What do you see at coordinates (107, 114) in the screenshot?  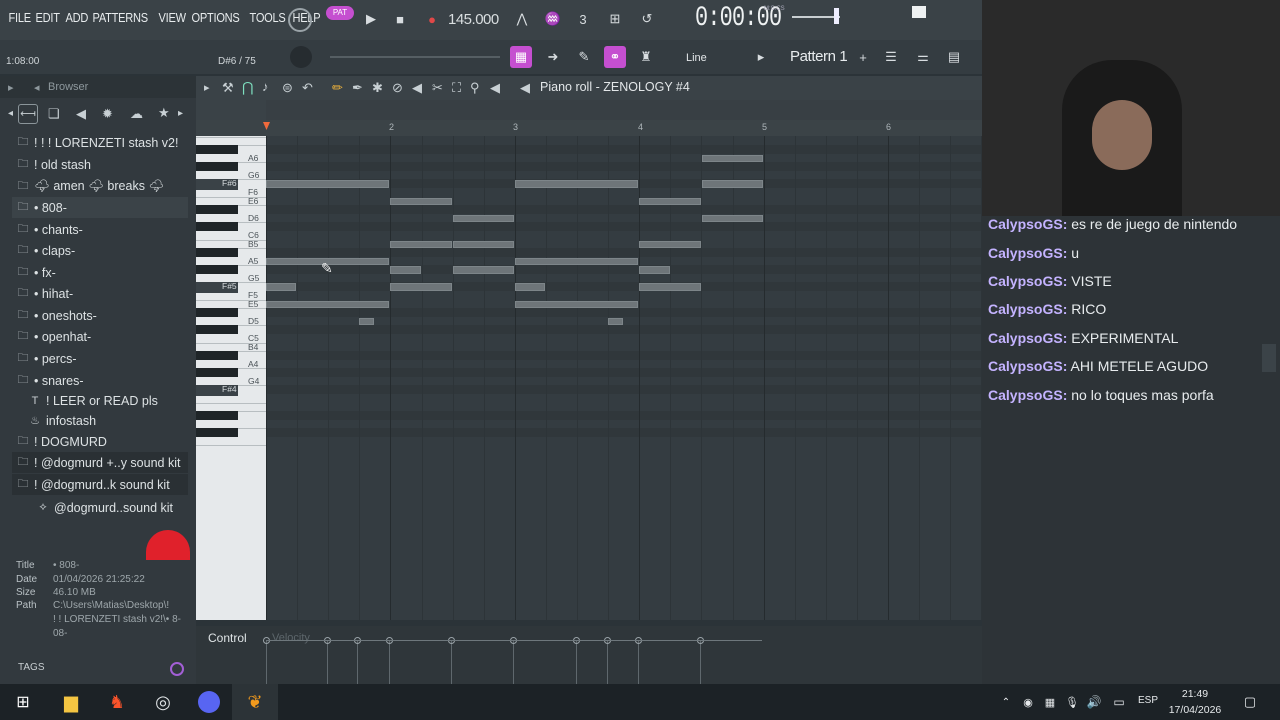 I see `plugin-icon: ✹` at bounding box center [107, 114].